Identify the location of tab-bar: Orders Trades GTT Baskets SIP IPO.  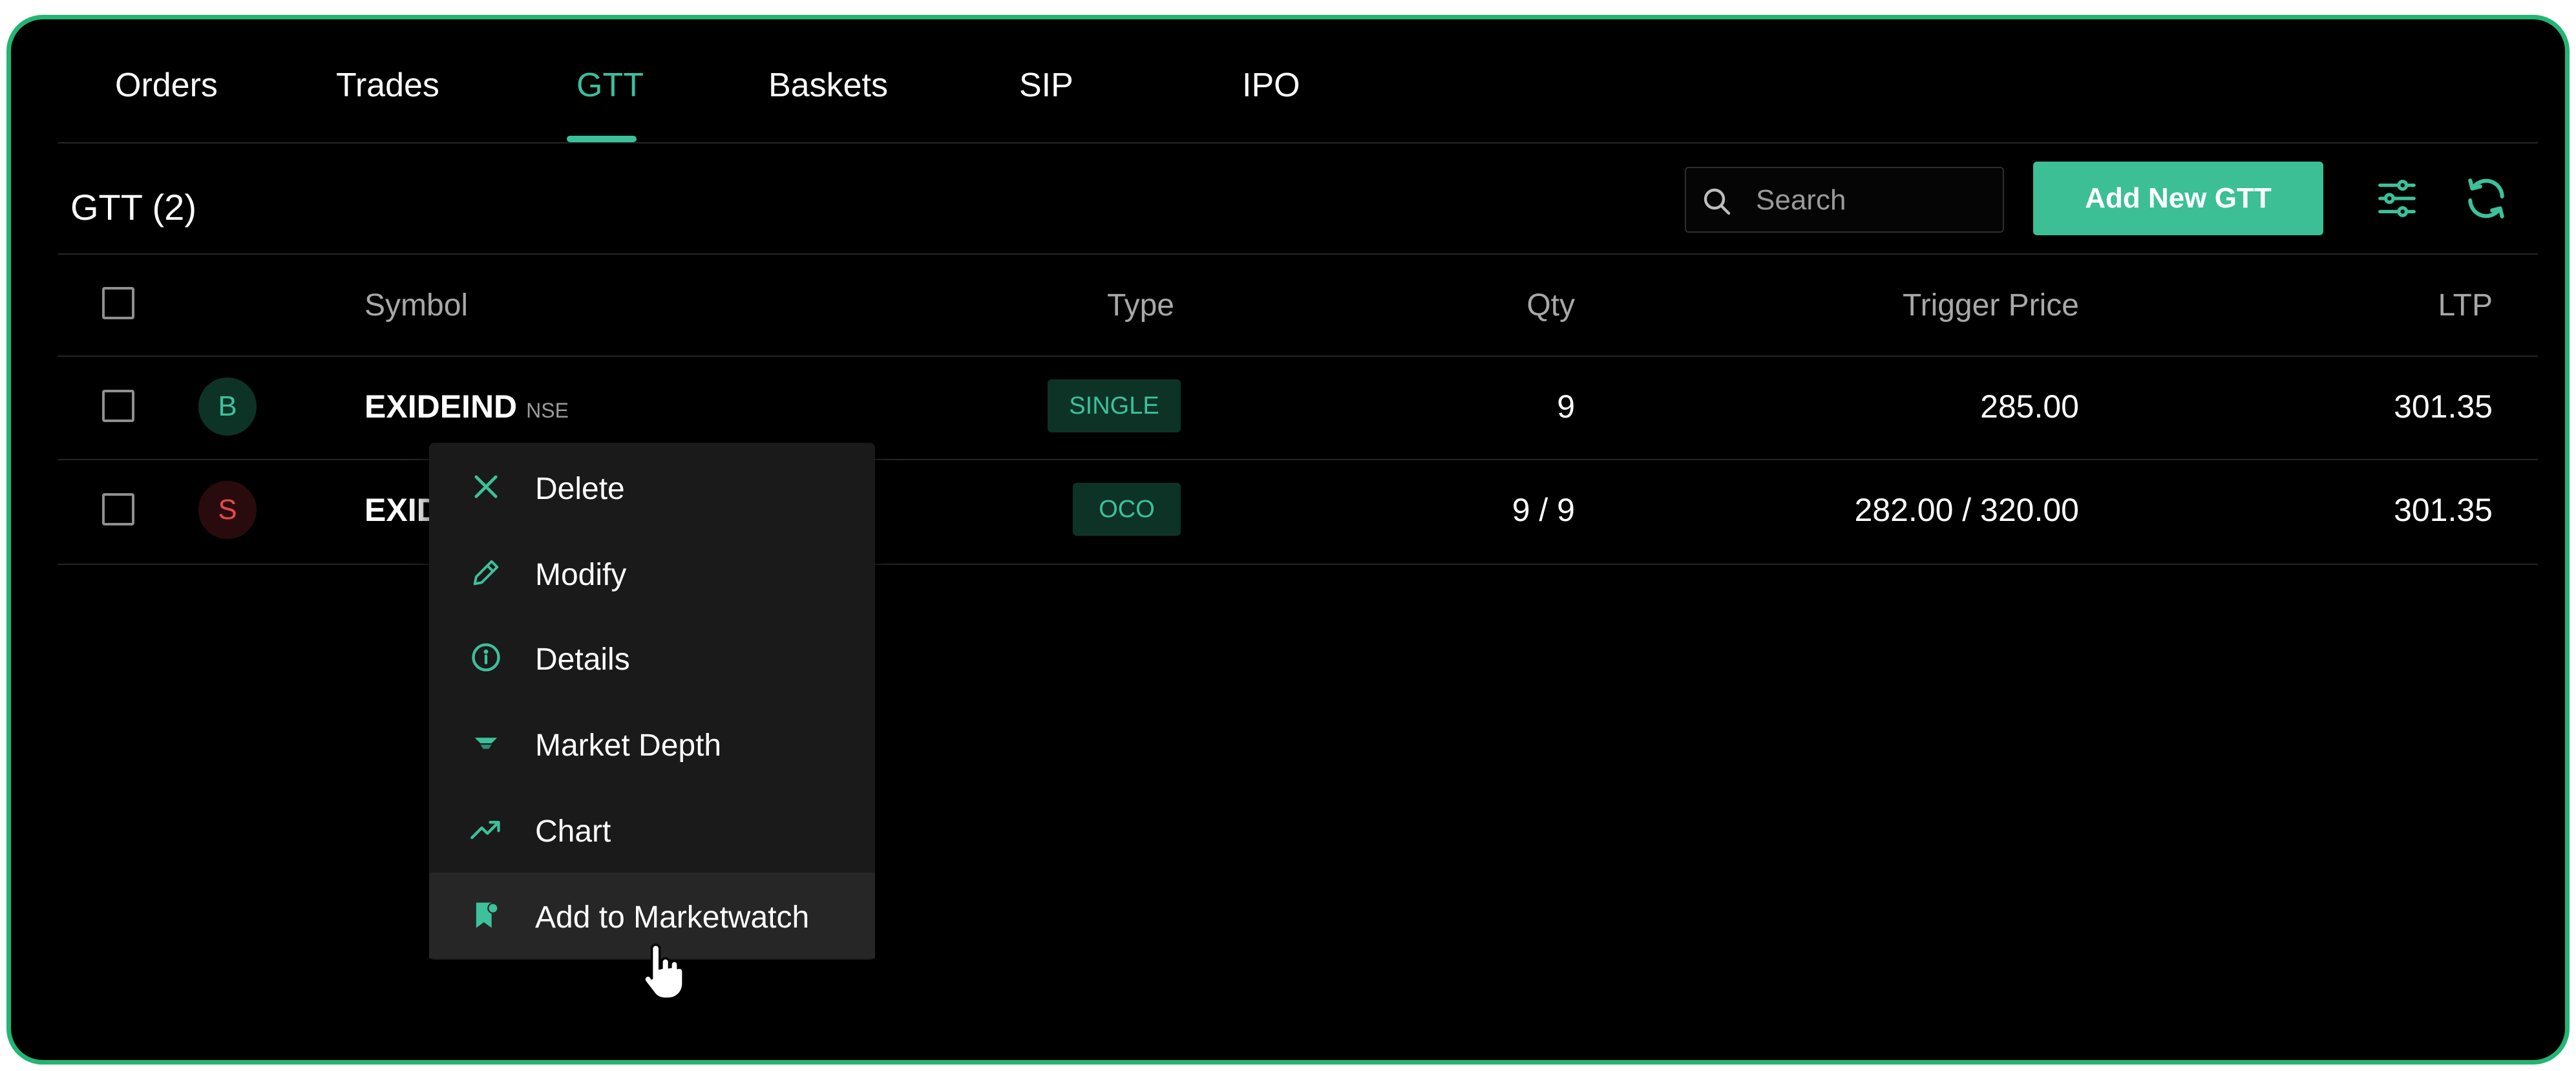
(1288, 80).